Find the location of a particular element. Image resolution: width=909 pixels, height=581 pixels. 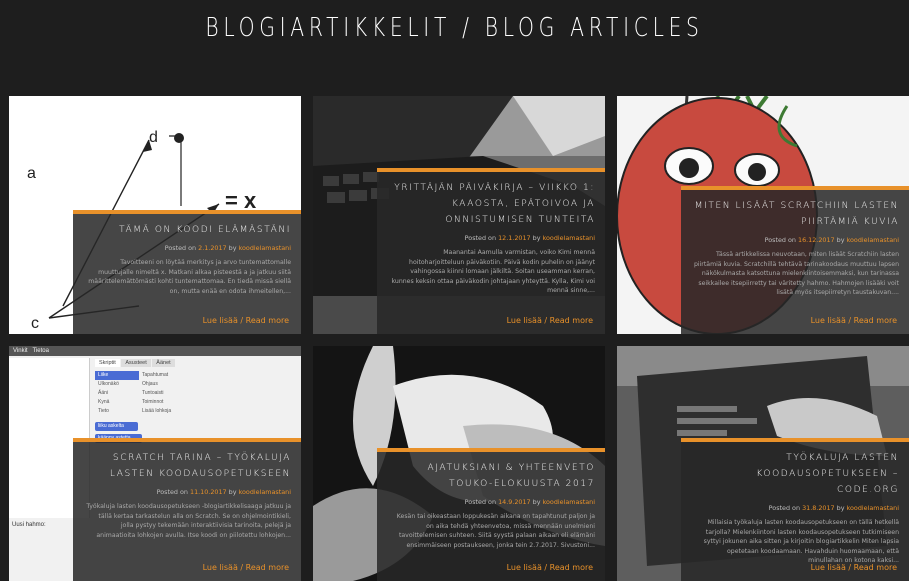

scratch-category: Tapahtumat is located at coordinates (155, 375).